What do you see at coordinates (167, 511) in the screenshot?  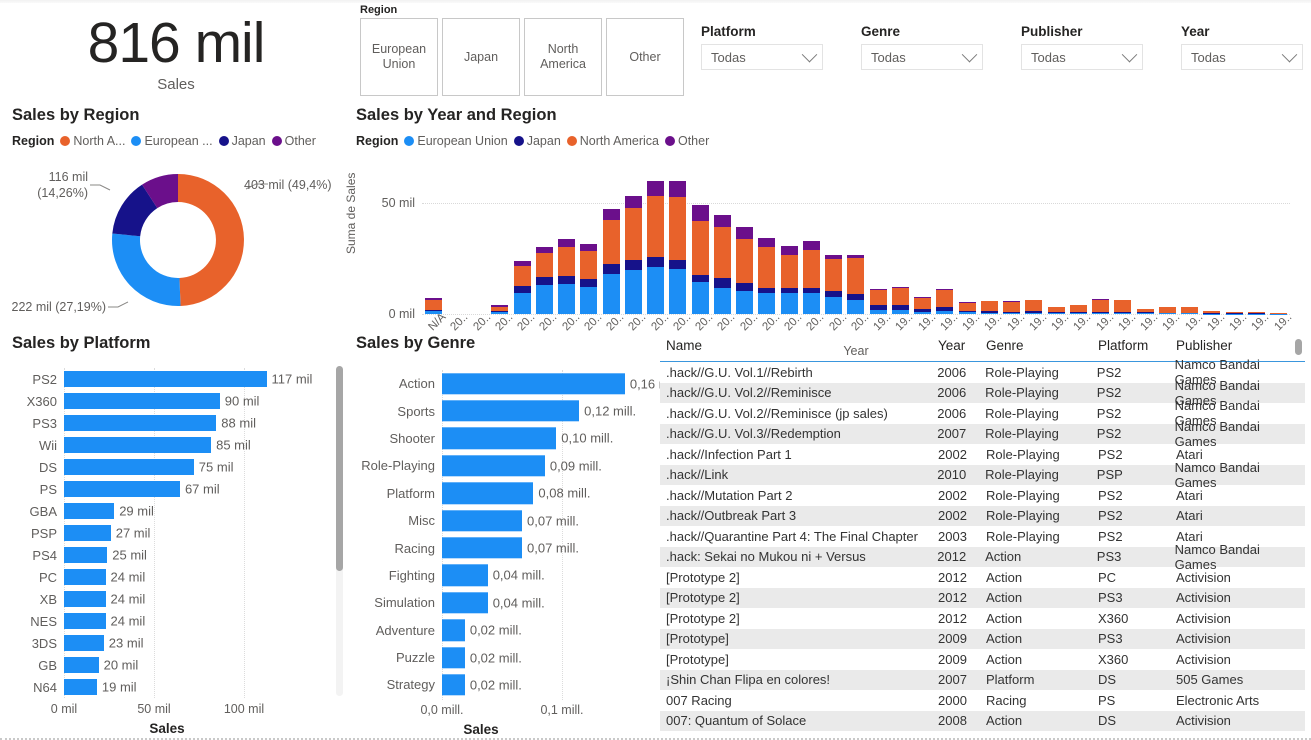 I see `bar-row: GBA 29 mil` at bounding box center [167, 511].